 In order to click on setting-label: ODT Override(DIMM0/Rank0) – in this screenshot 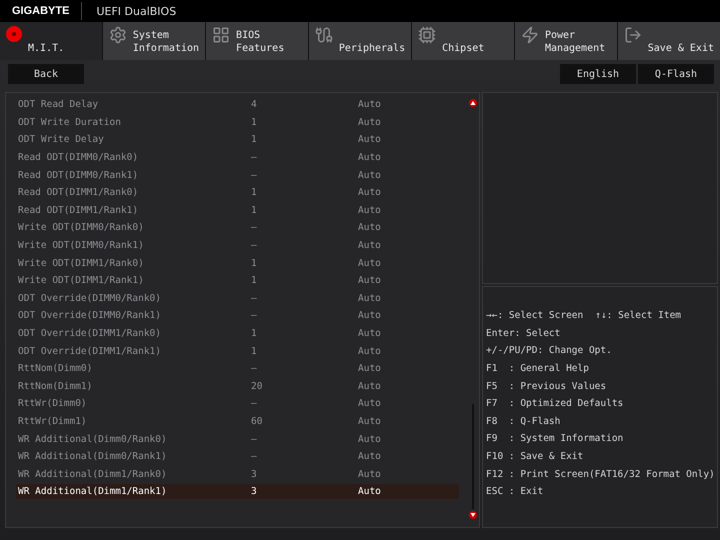, I will do `click(186, 298)`.